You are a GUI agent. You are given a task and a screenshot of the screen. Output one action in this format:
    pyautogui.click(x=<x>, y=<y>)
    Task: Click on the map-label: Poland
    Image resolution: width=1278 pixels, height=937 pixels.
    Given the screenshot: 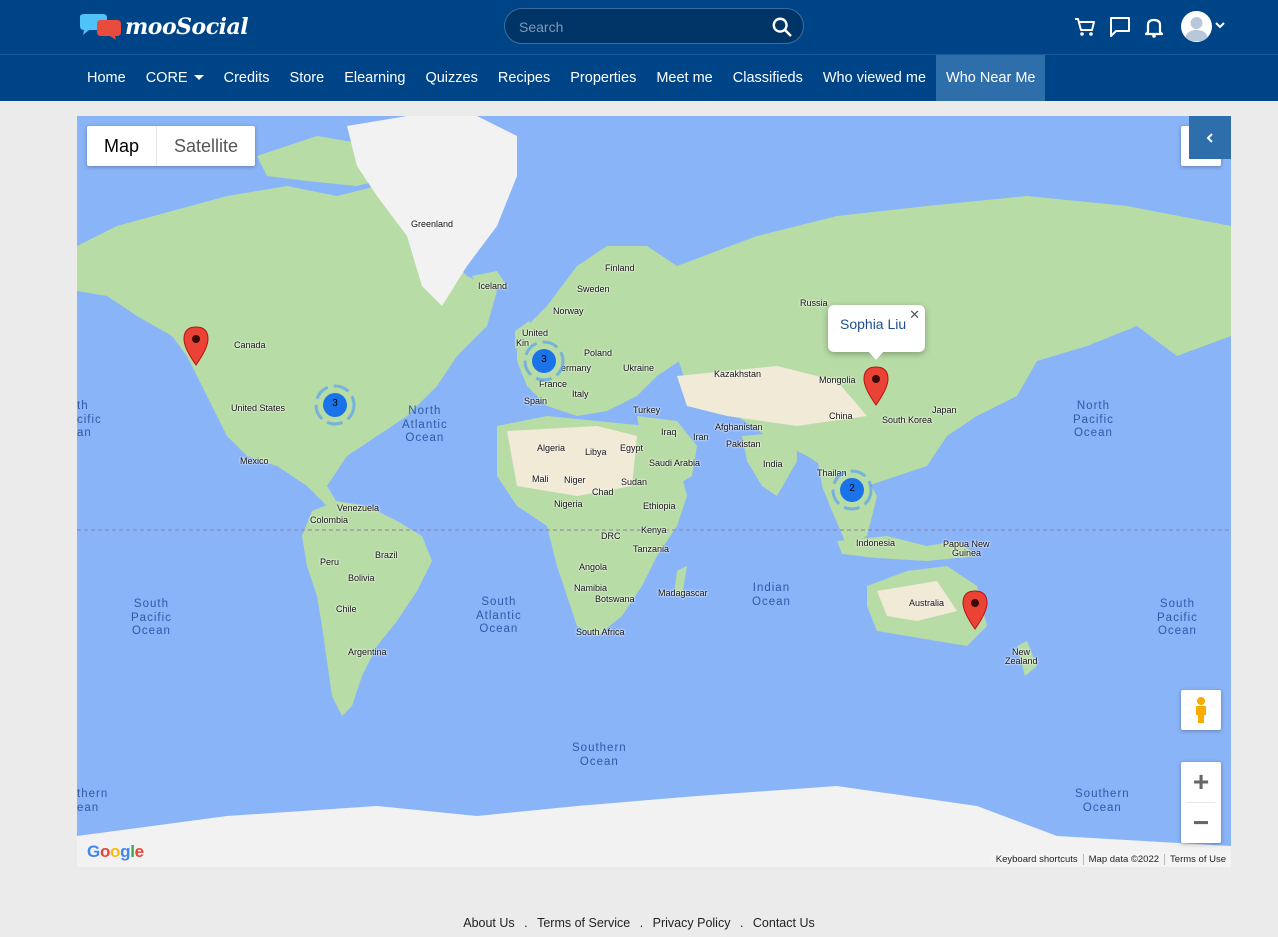 What is the action you would take?
    pyautogui.click(x=598, y=353)
    